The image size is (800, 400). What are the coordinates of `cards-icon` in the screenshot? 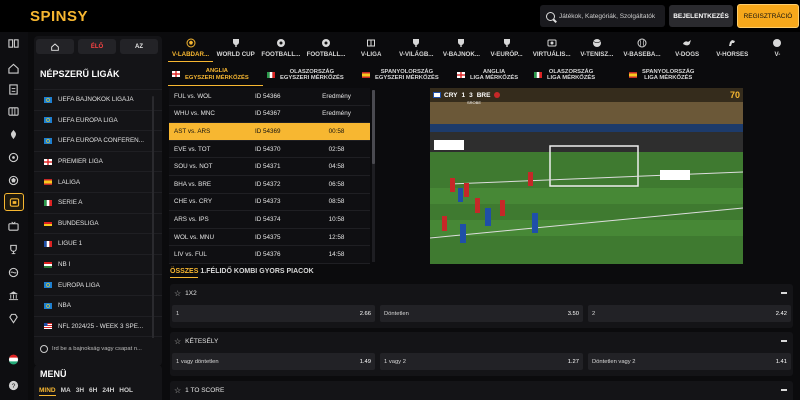 It's located at (13, 134).